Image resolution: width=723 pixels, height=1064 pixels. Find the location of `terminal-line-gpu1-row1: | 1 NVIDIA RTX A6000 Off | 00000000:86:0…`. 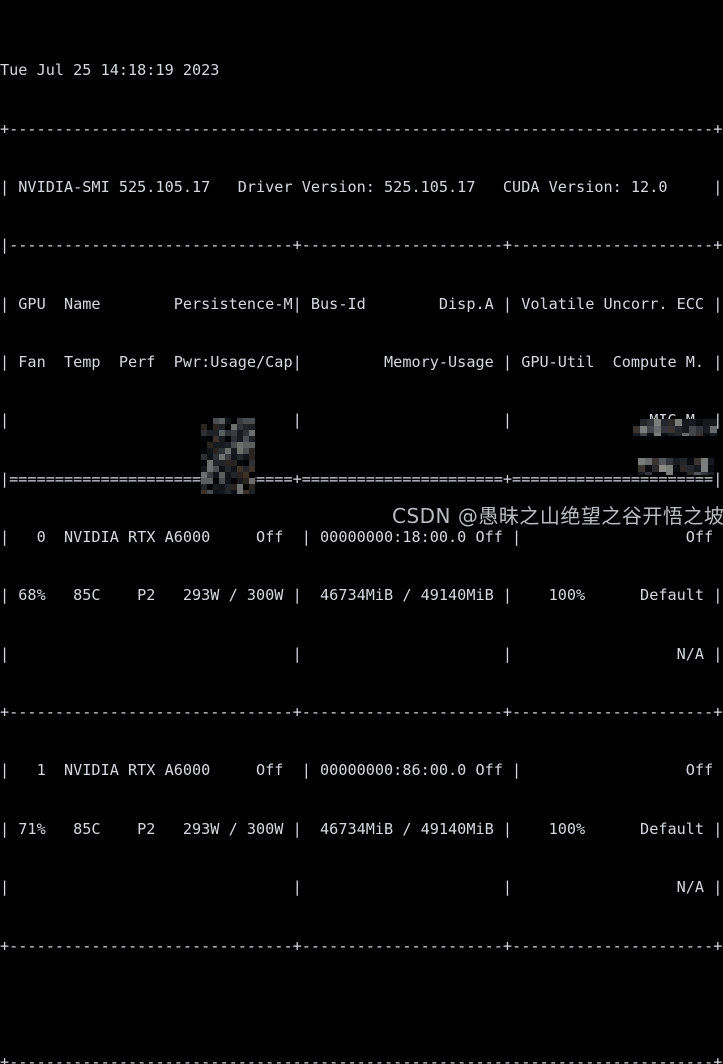

terminal-line-gpu1-row1: | 1 NVIDIA RTX A6000 Off | 00000000:86:0… is located at coordinates (361, 770).